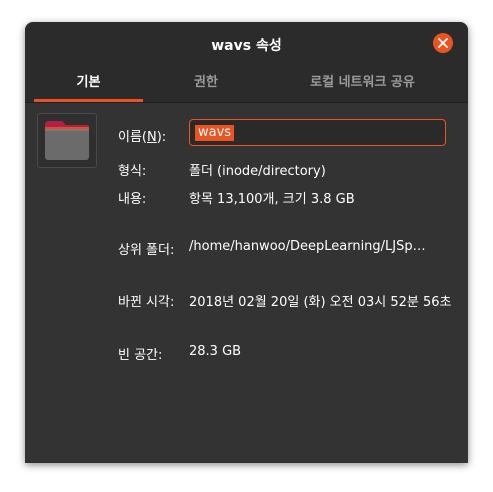  Describe the element at coordinates (362, 83) in the screenshot. I see `tab-local-network-share: 로컬 네트워크 공유` at that location.